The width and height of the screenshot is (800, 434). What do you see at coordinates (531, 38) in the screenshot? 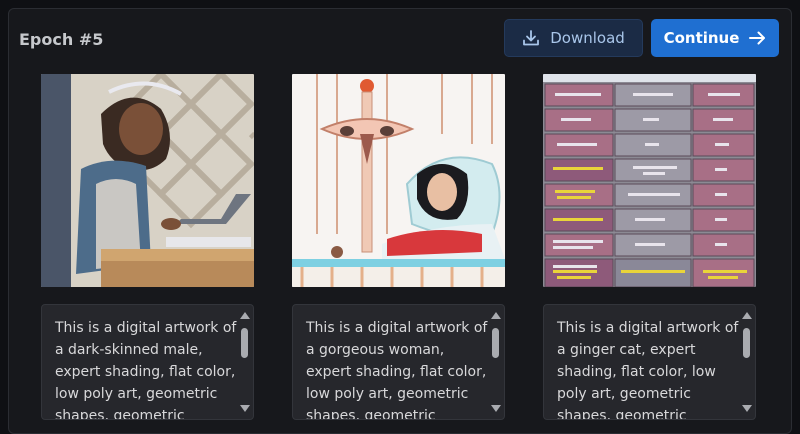
I see `download-icon` at bounding box center [531, 38].